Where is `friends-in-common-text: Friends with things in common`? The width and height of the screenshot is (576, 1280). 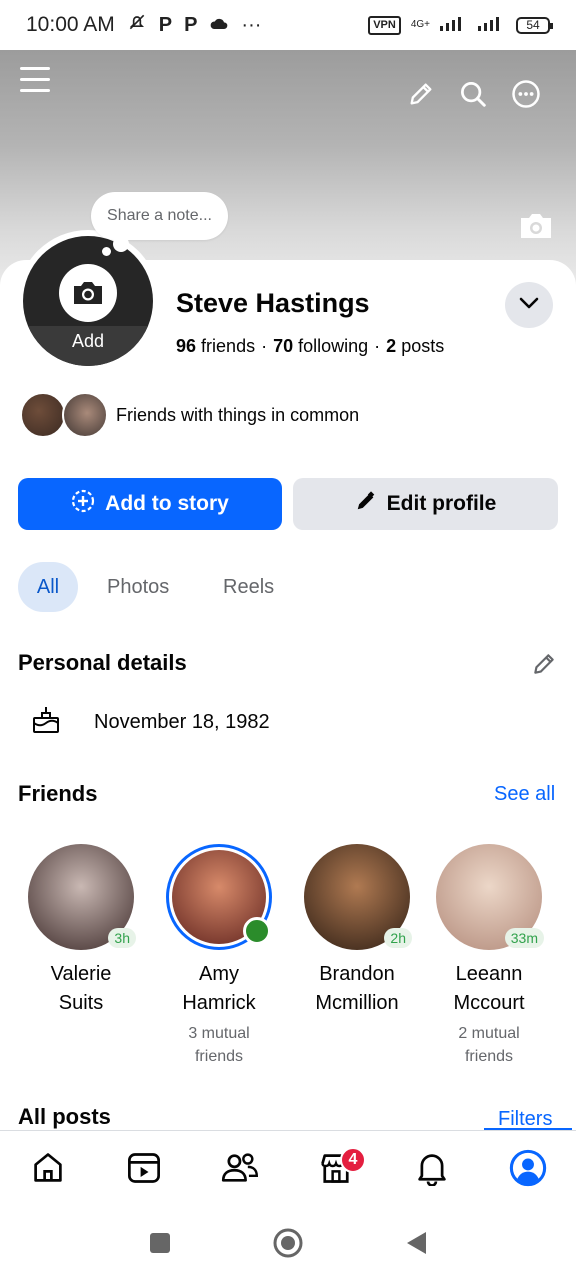 friends-in-common-text: Friends with things in common is located at coordinates (238, 414).